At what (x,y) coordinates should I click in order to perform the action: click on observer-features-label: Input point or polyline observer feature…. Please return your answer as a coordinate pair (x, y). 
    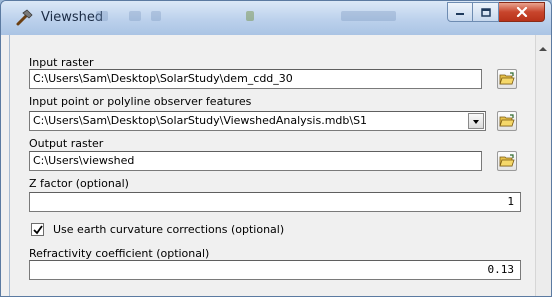
    Looking at the image, I should click on (140, 101).